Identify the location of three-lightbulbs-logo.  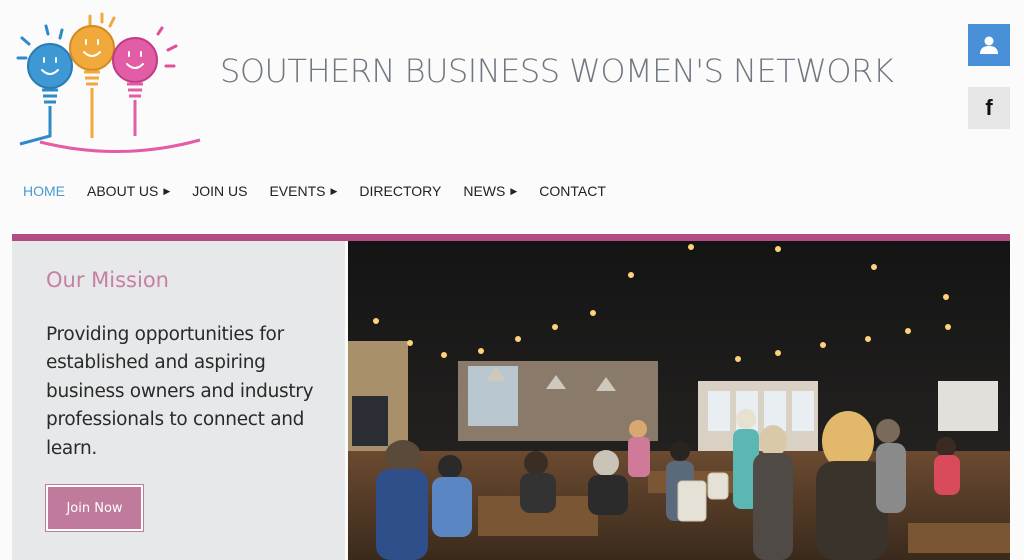
(108, 83).